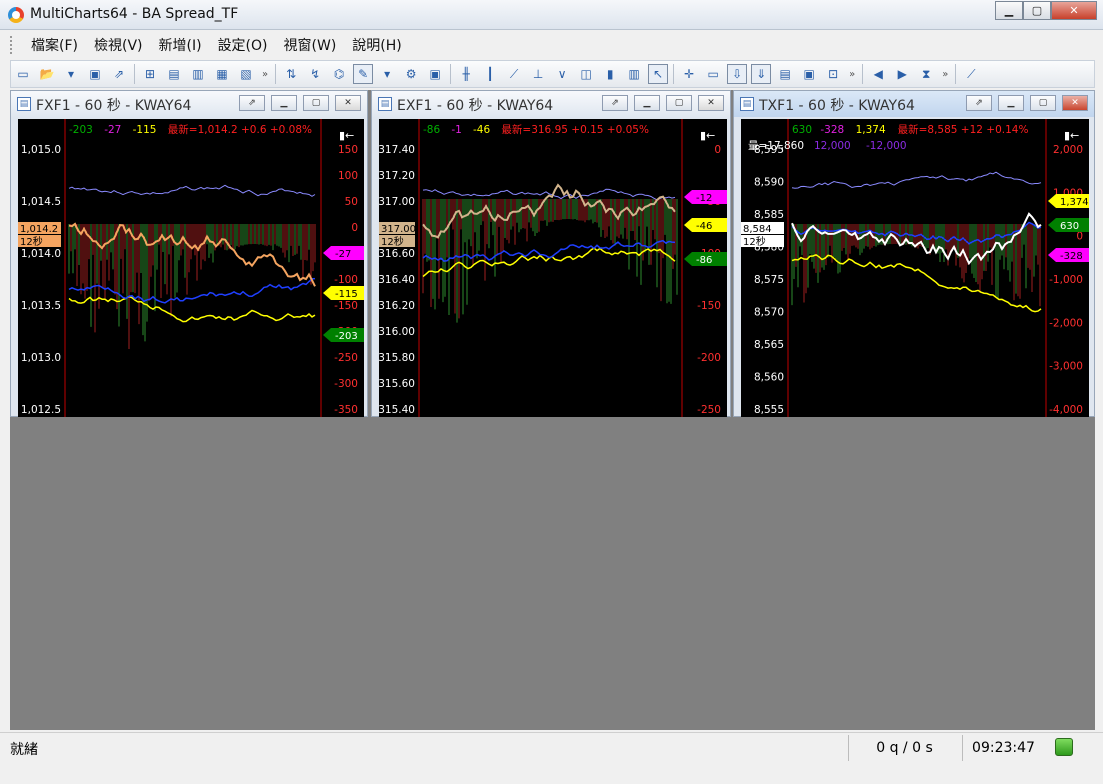 Image resolution: width=1103 pixels, height=784 pixels. I want to click on open-icon: 📂, so click(47, 74).